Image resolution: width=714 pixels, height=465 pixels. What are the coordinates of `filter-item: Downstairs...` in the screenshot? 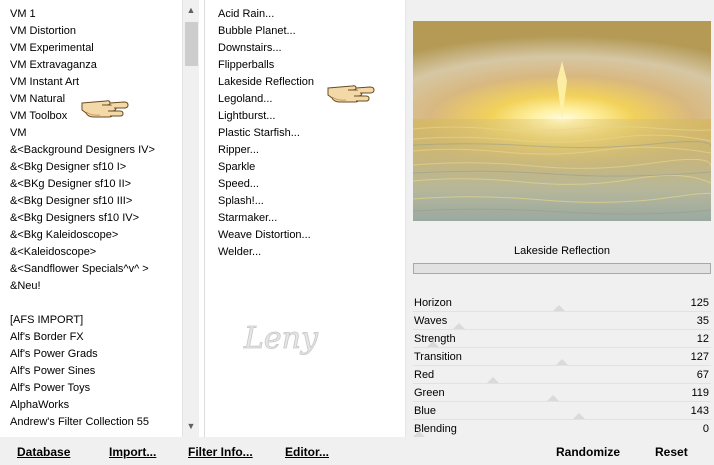 It's located at (250, 48).